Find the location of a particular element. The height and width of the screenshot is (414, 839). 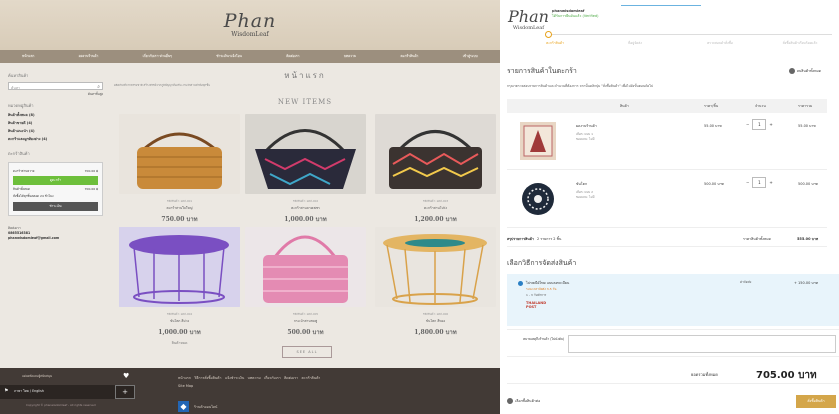

product-code: รหัสสินค้า: ผลส-003 is located at coordinates (435, 201).